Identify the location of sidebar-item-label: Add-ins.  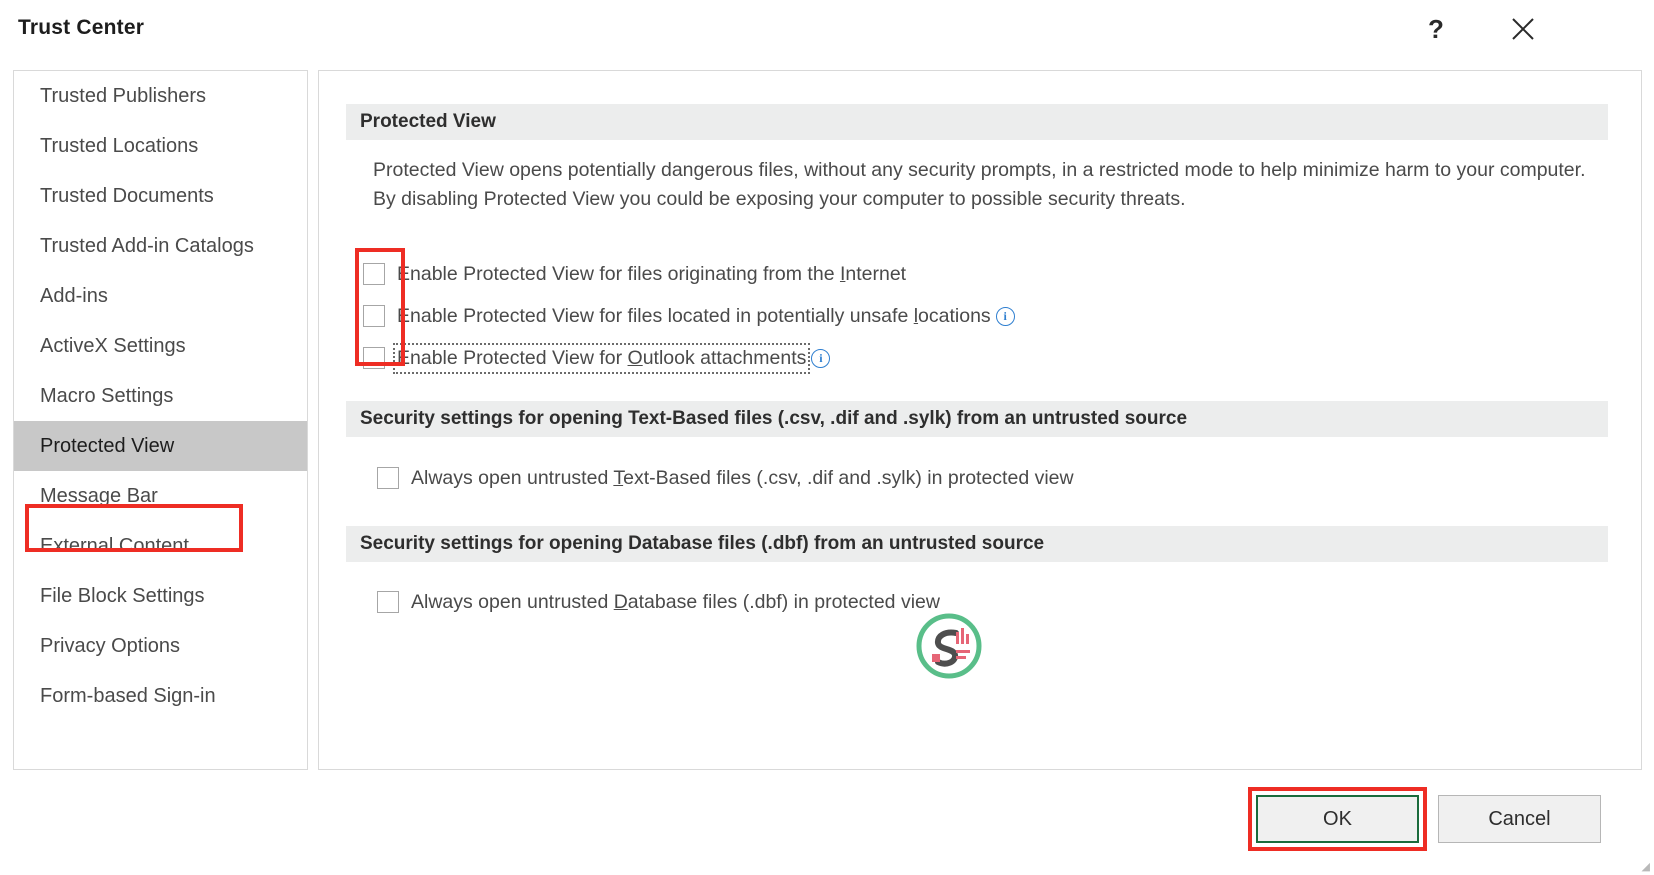
(74, 296).